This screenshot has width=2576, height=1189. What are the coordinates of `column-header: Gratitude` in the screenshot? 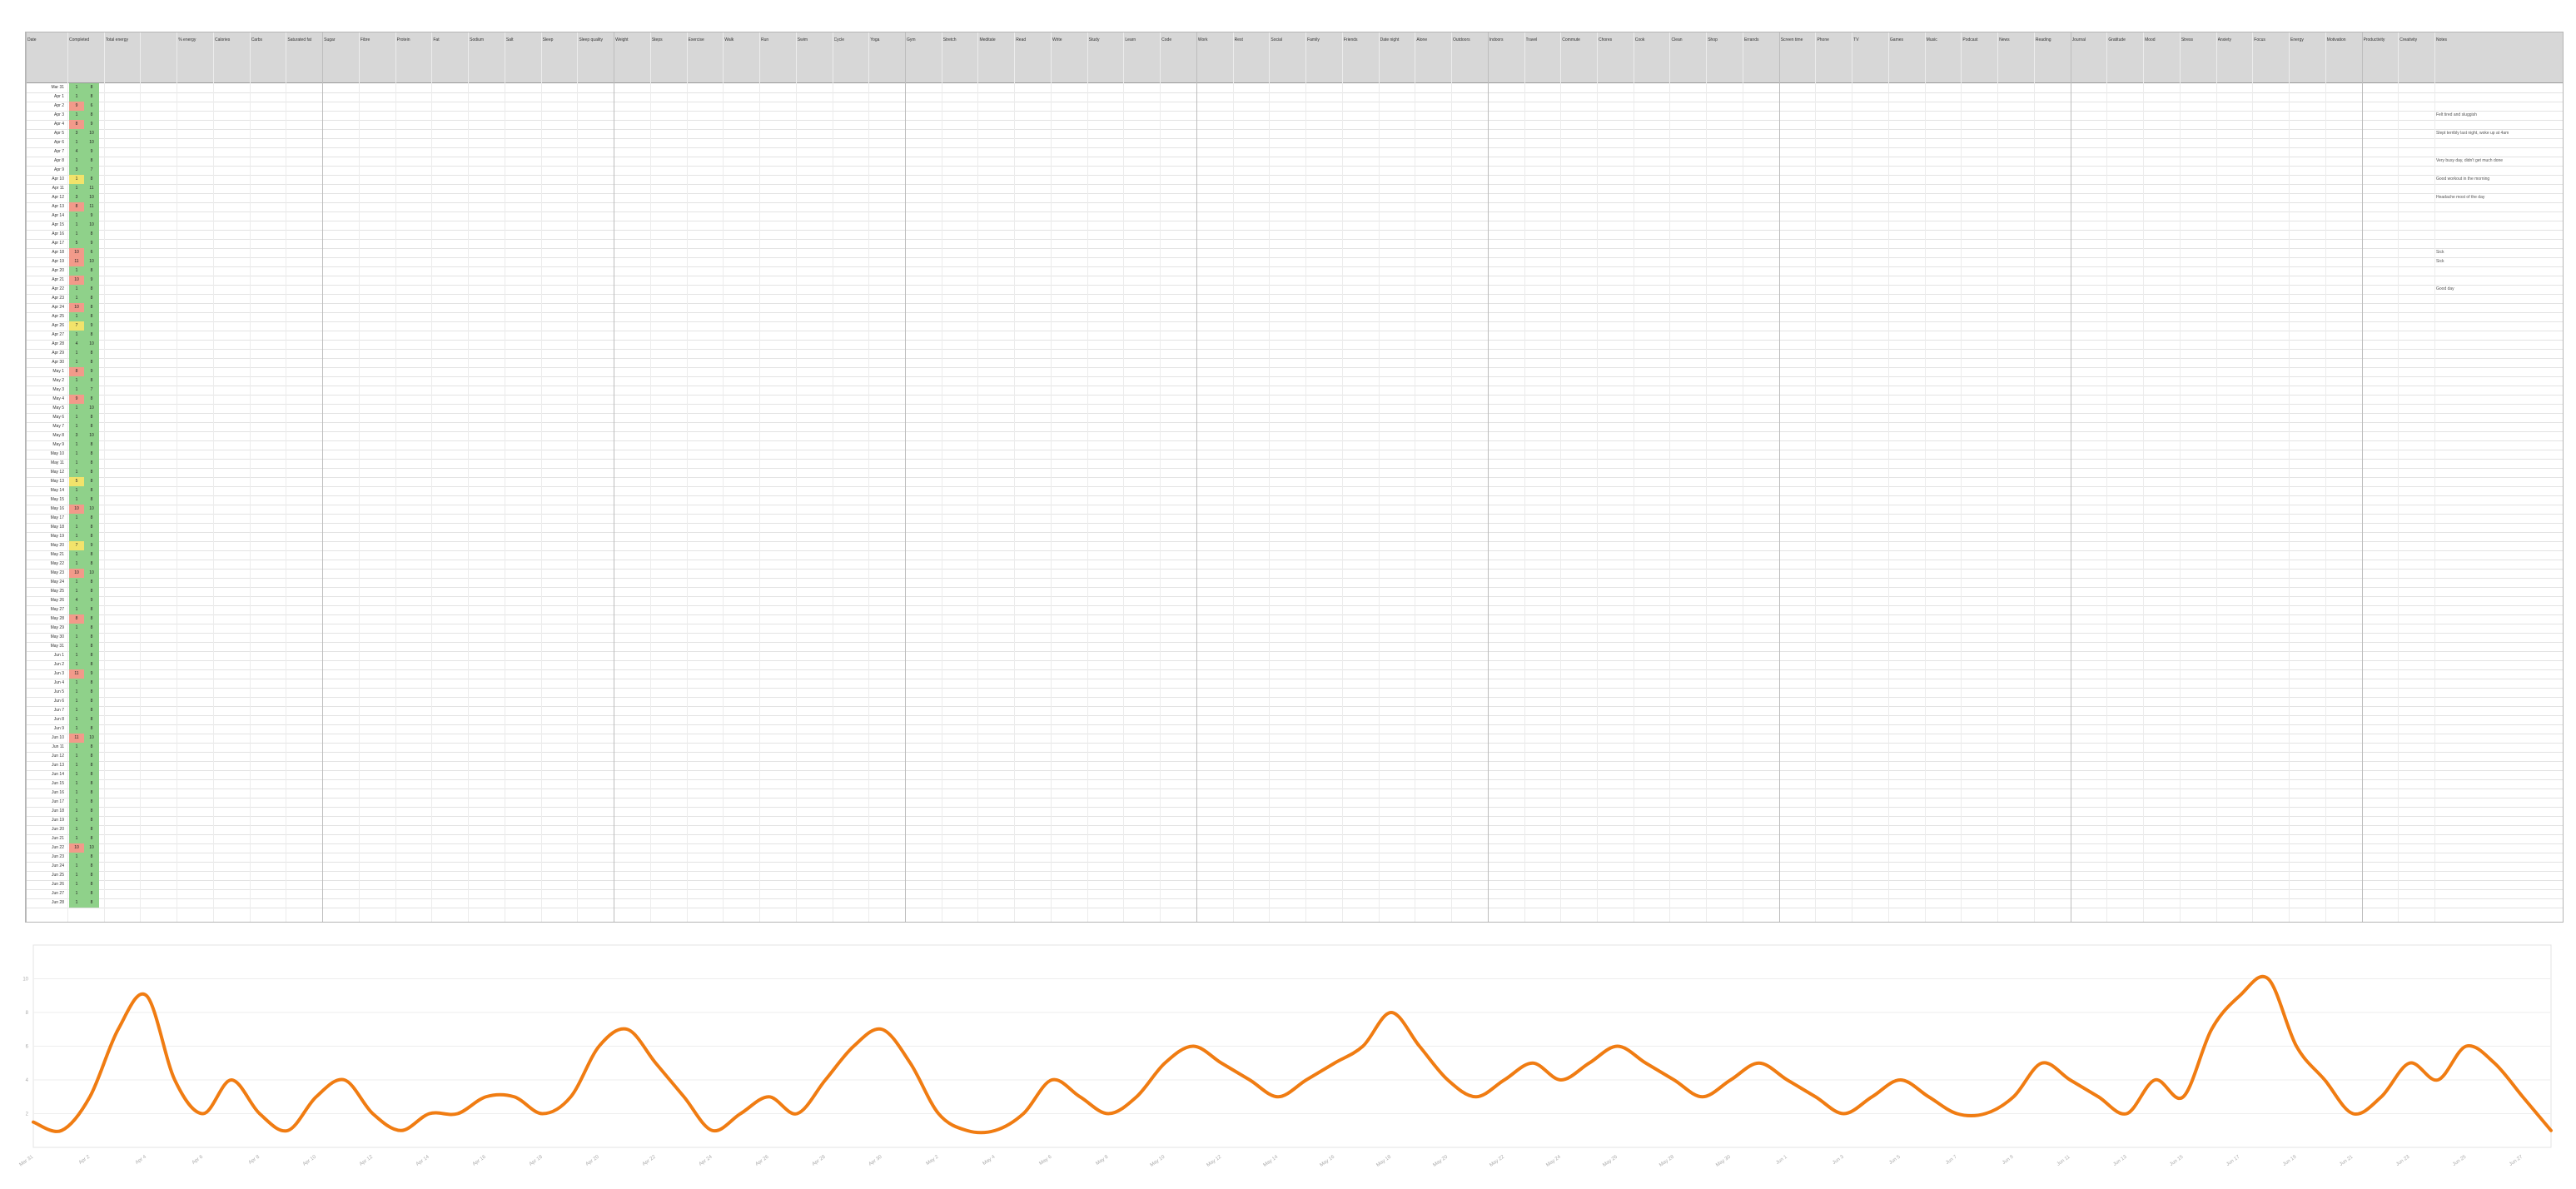 It's located at (2125, 40).